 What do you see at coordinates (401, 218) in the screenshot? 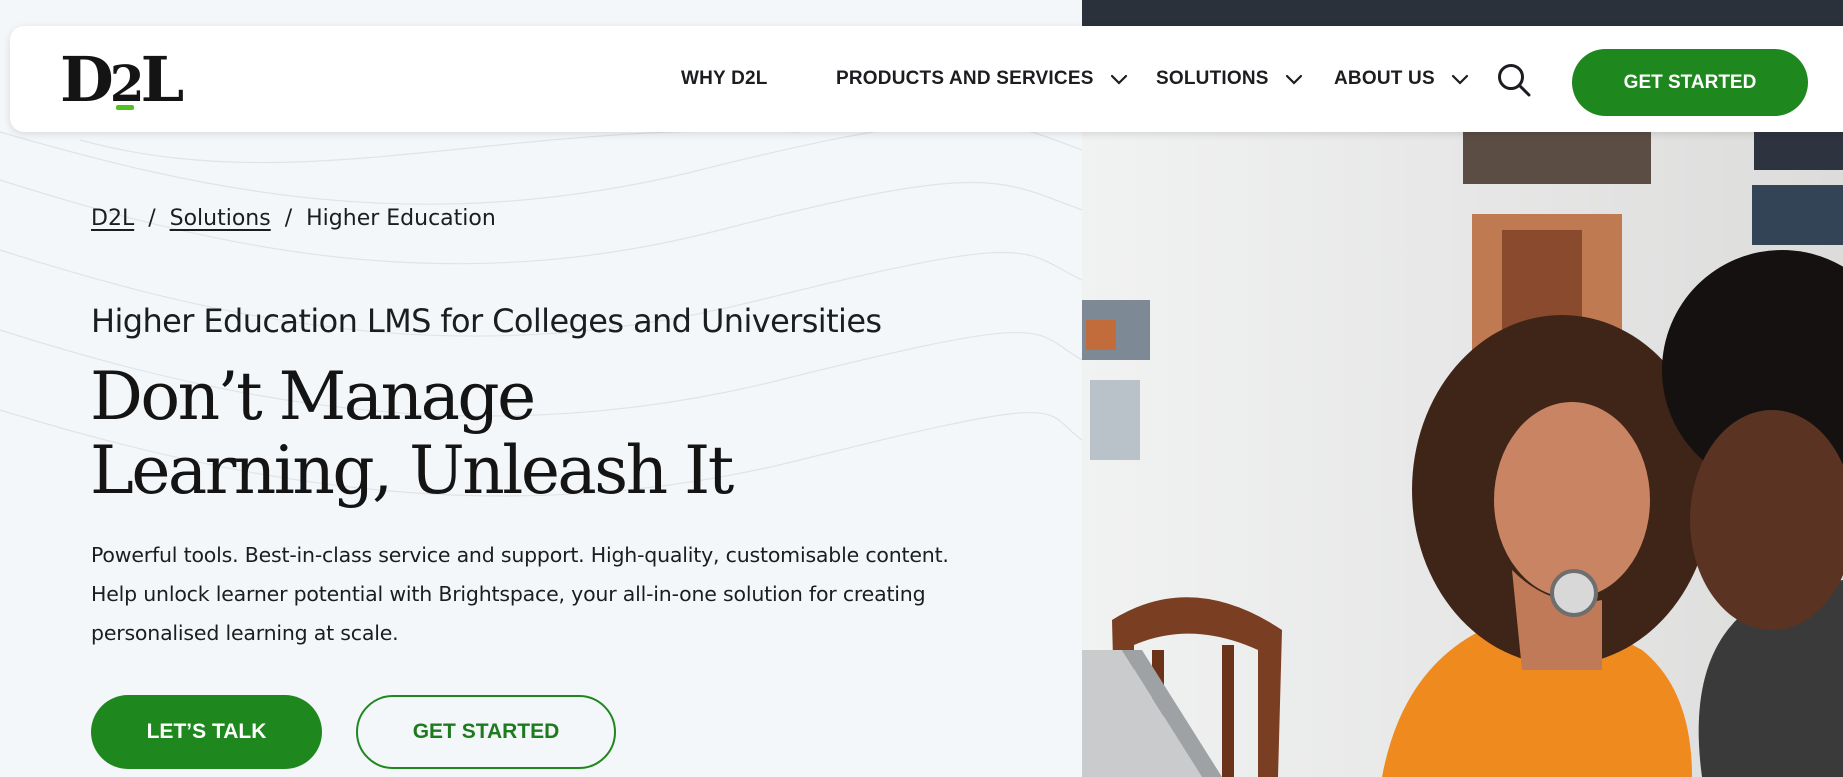
I see `breadcrumb-current: Higher Education` at bounding box center [401, 218].